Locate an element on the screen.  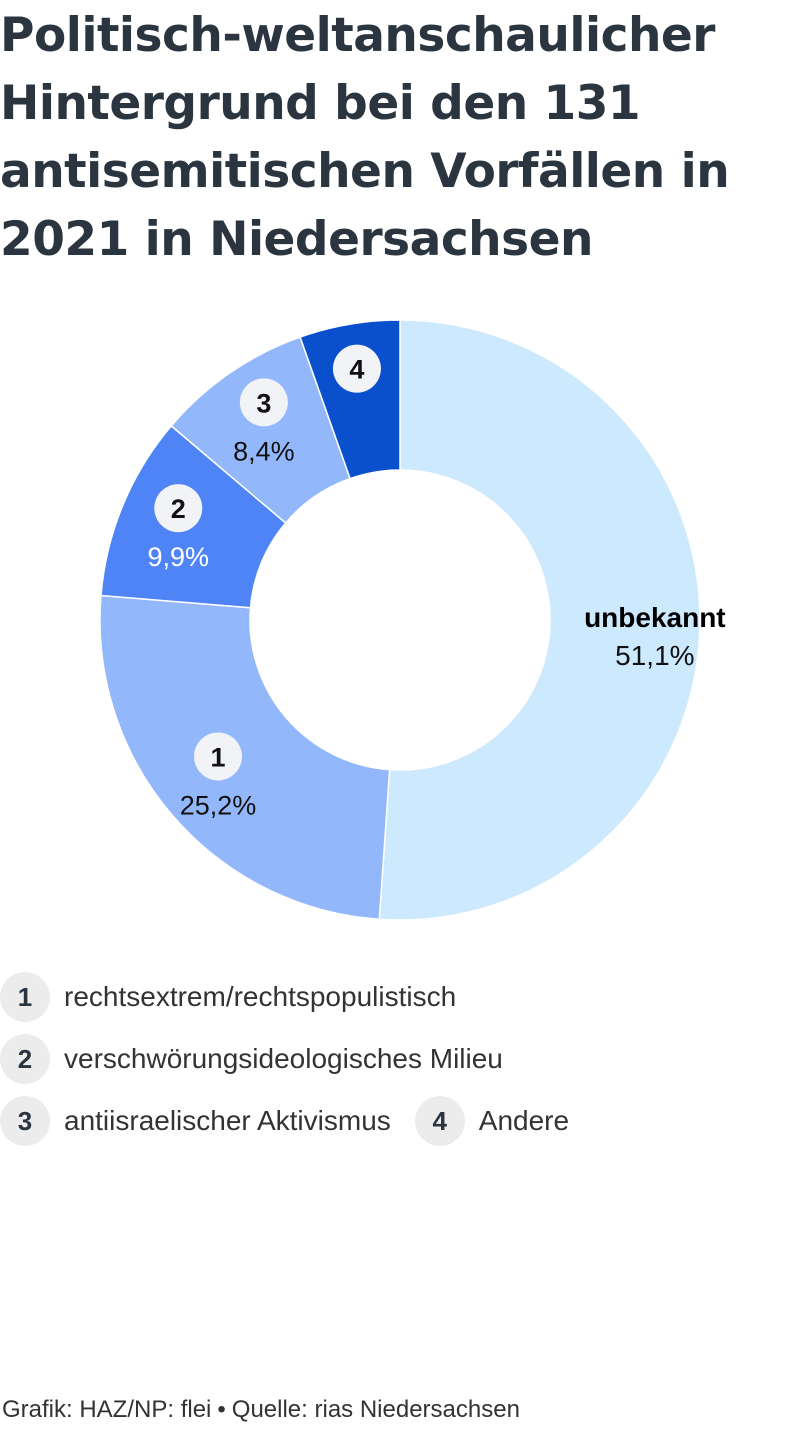
legend-row: 3 antiisraelischer Aktivismus 4 Andere is located at coordinates (400, 1121).